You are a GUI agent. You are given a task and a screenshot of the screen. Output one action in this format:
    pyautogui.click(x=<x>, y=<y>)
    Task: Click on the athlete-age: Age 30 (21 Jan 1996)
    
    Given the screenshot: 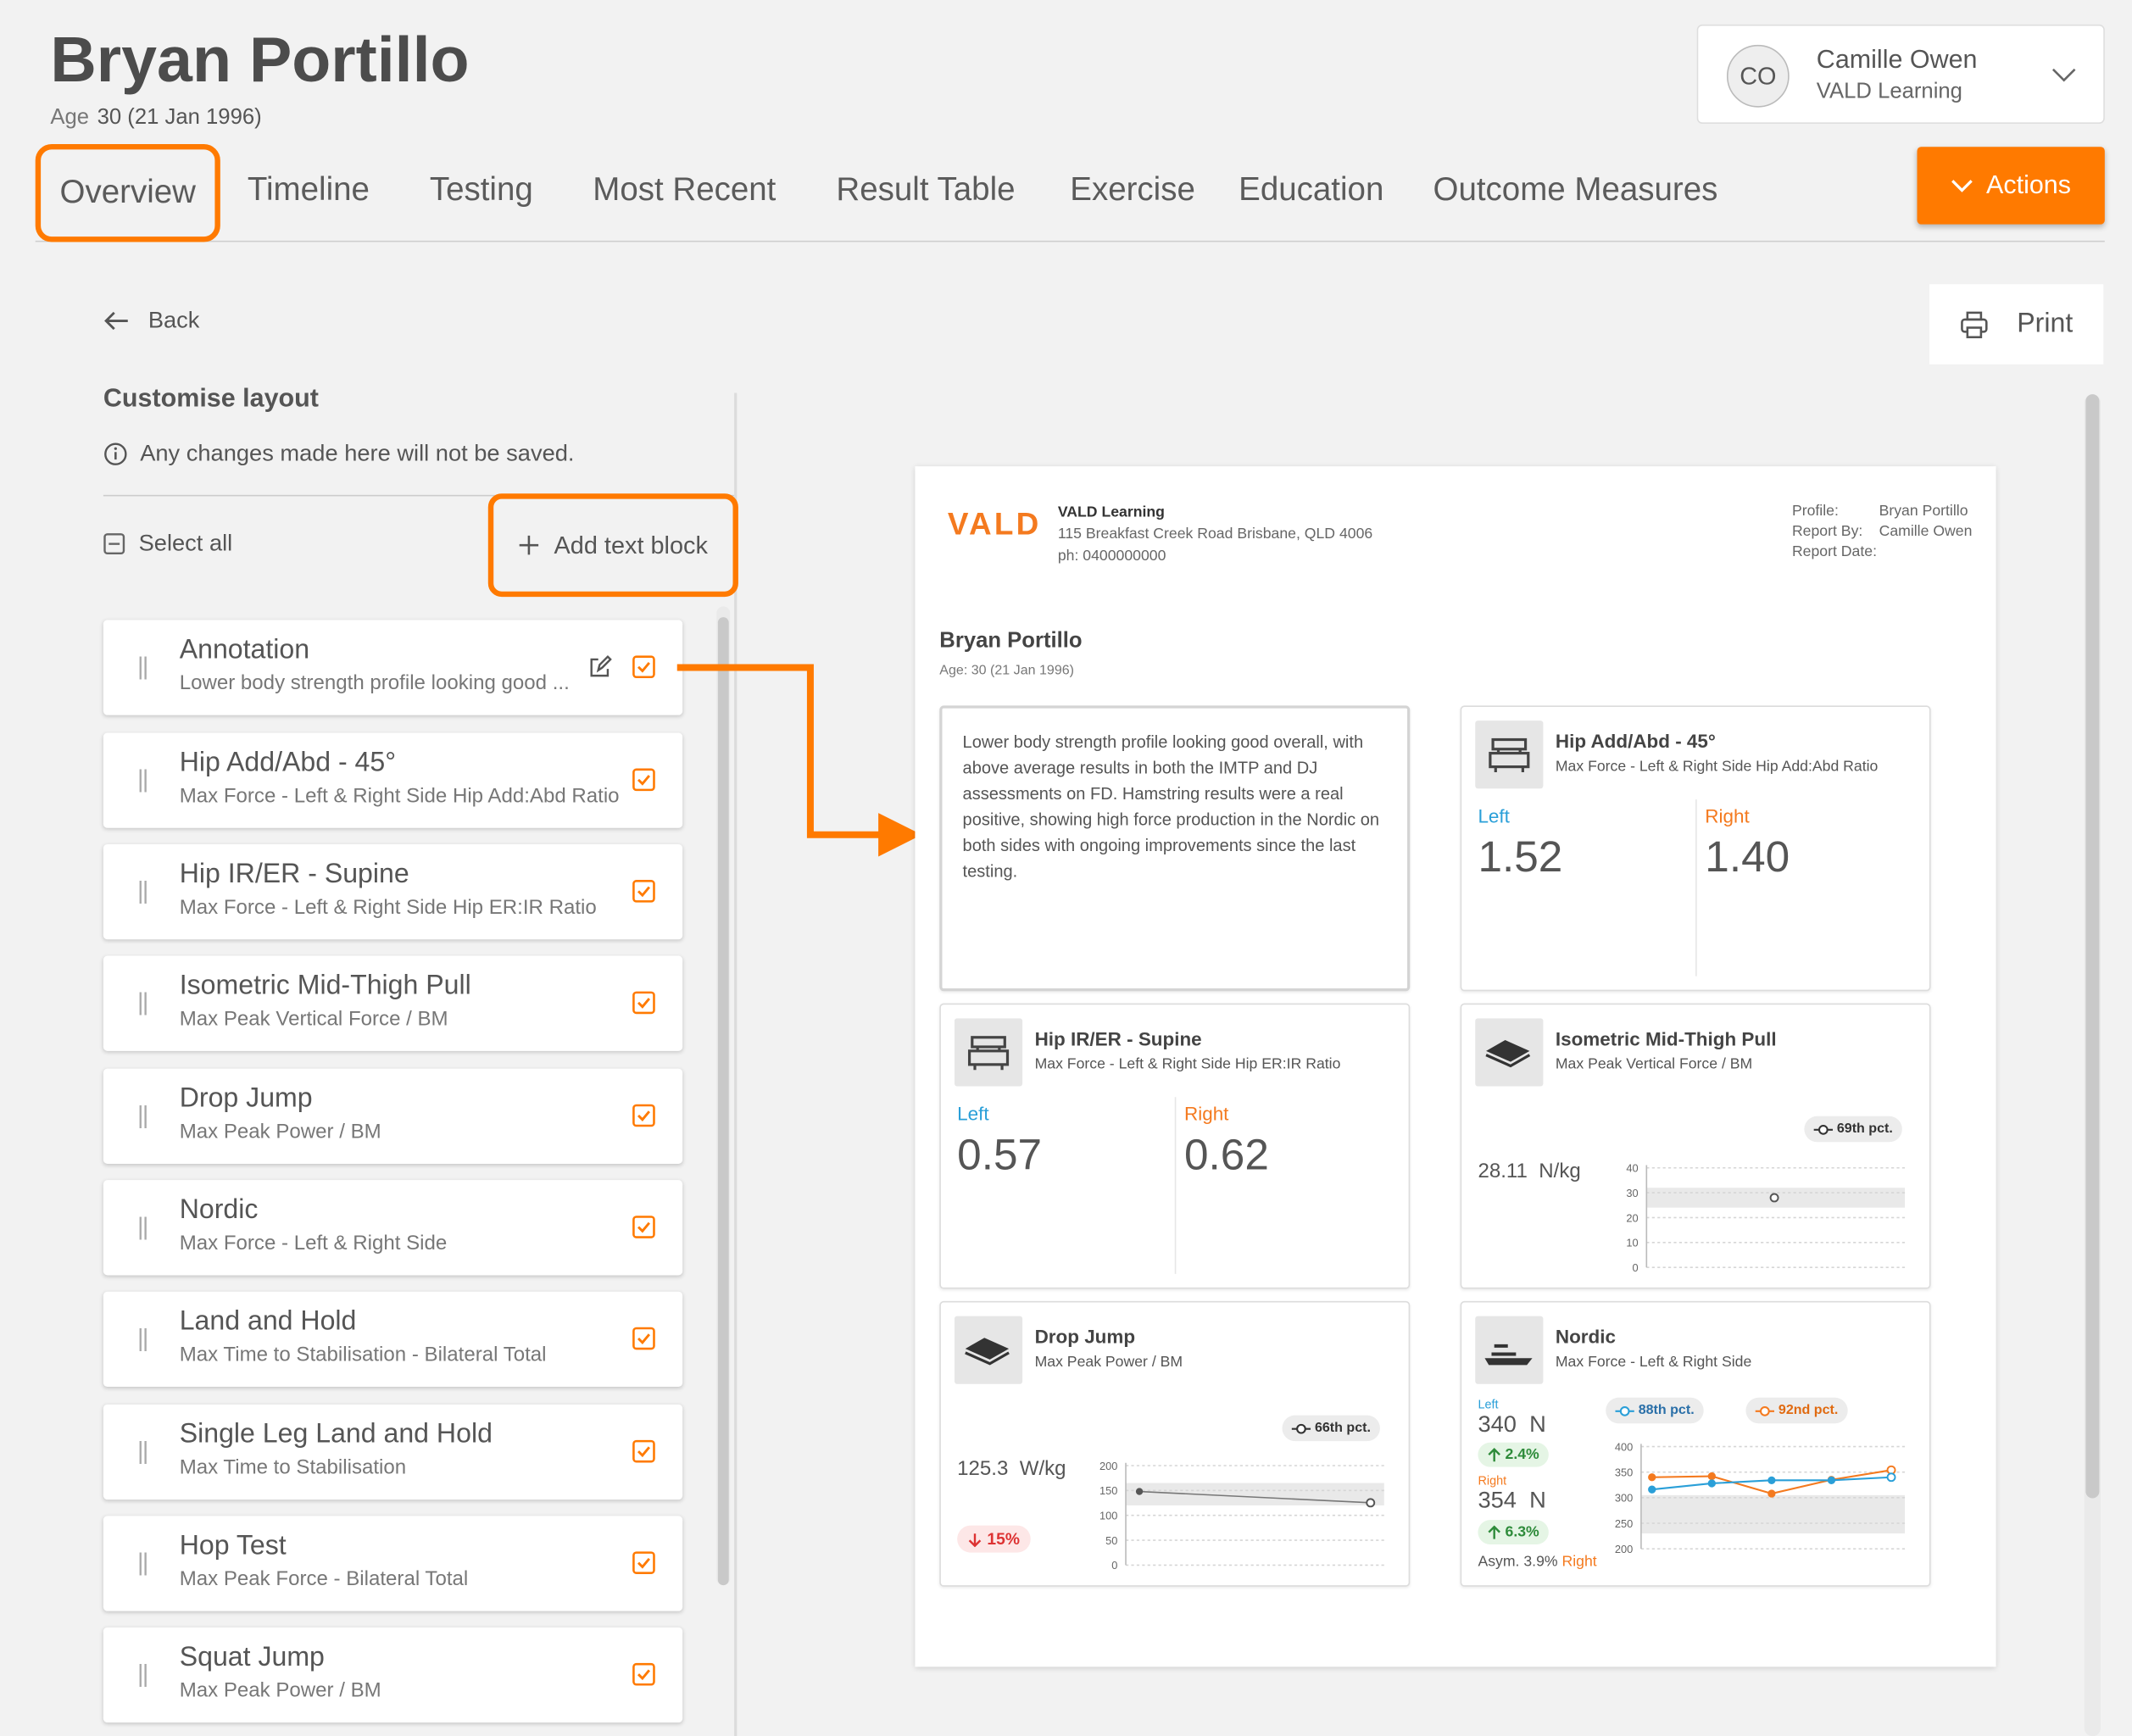 What is the action you would take?
    pyautogui.click(x=156, y=118)
    